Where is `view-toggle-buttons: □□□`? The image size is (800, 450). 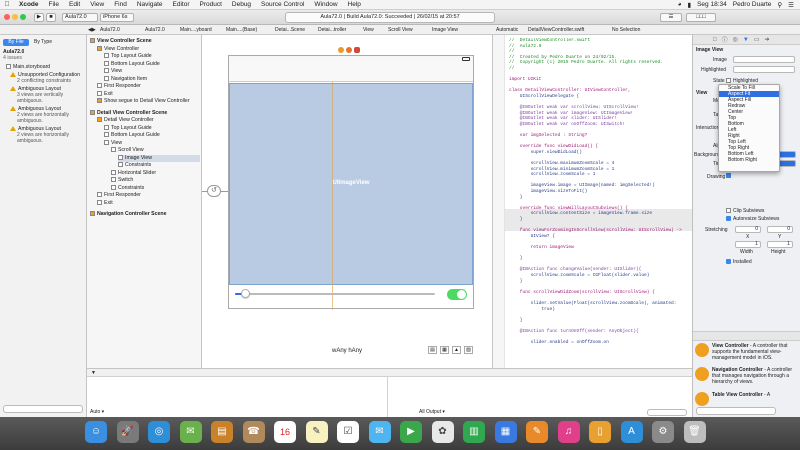 view-toggle-buttons: □□□ is located at coordinates (701, 17).